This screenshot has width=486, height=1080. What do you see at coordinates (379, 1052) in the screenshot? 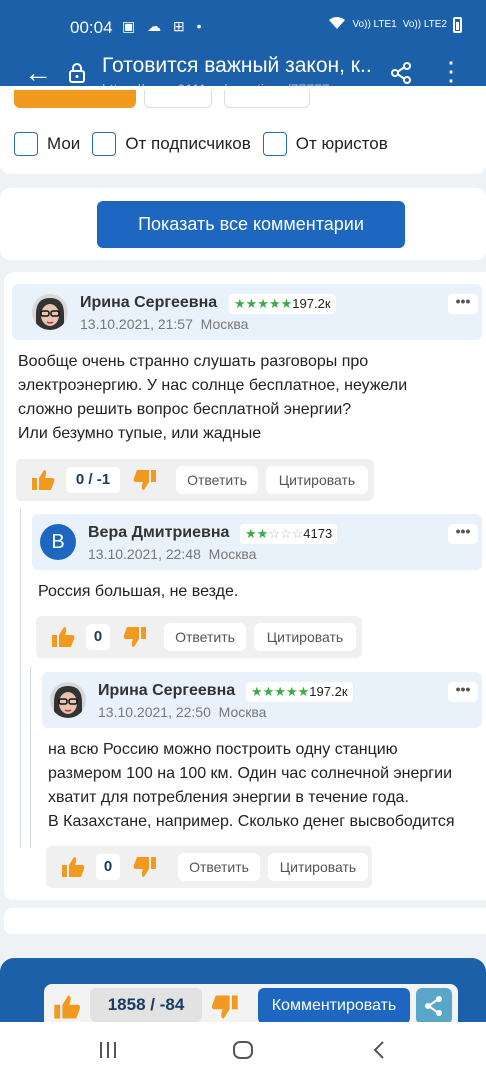
I see `back-icon` at bounding box center [379, 1052].